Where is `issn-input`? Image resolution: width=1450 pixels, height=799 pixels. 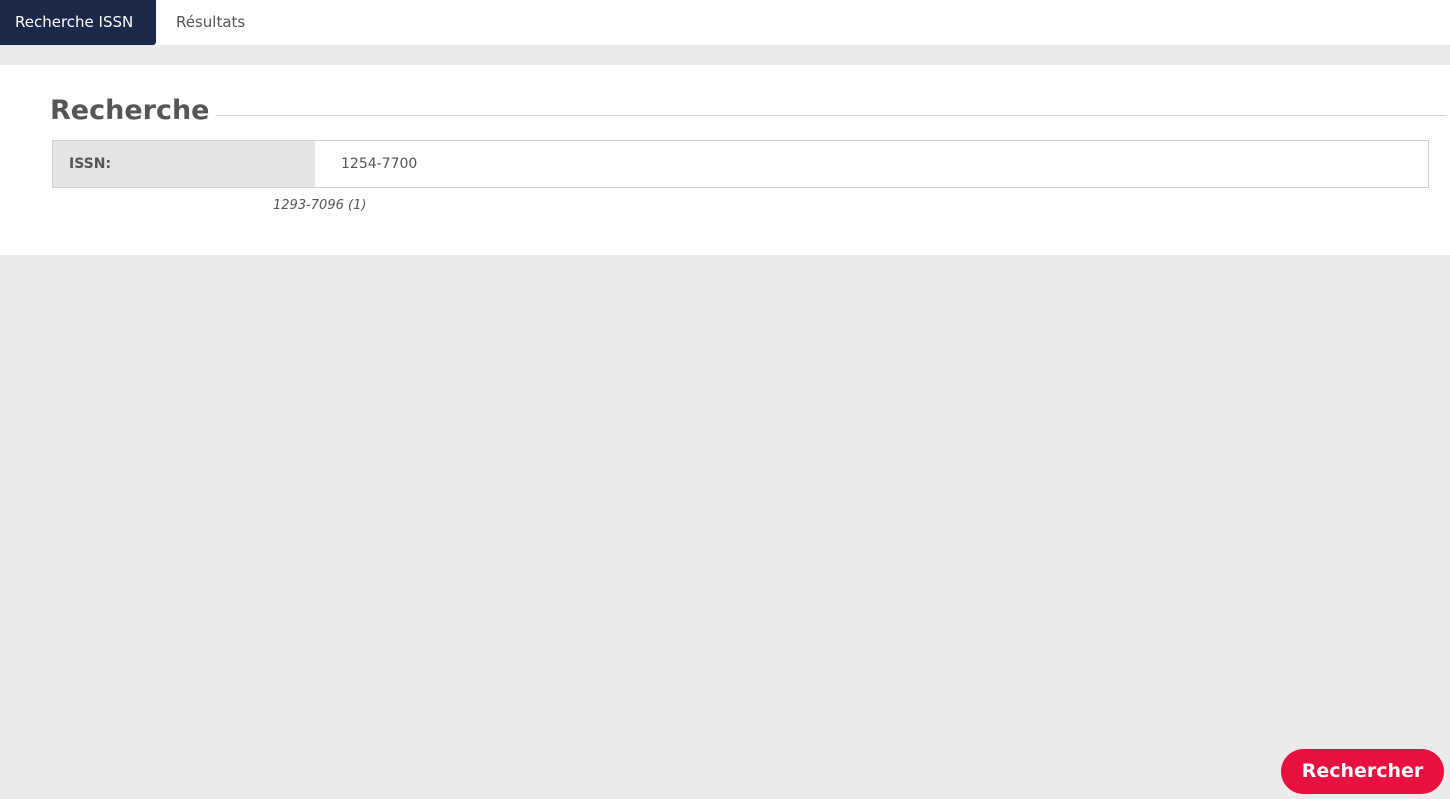 issn-input is located at coordinates (871, 164).